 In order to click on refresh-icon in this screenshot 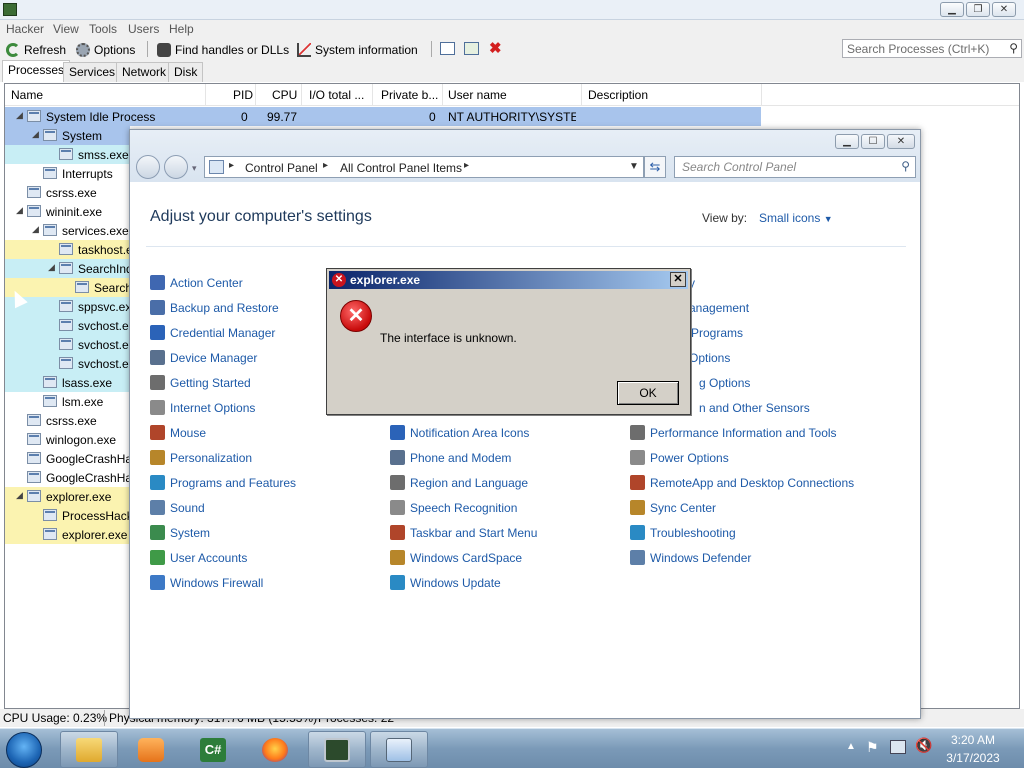, I will do `click(13, 49)`.